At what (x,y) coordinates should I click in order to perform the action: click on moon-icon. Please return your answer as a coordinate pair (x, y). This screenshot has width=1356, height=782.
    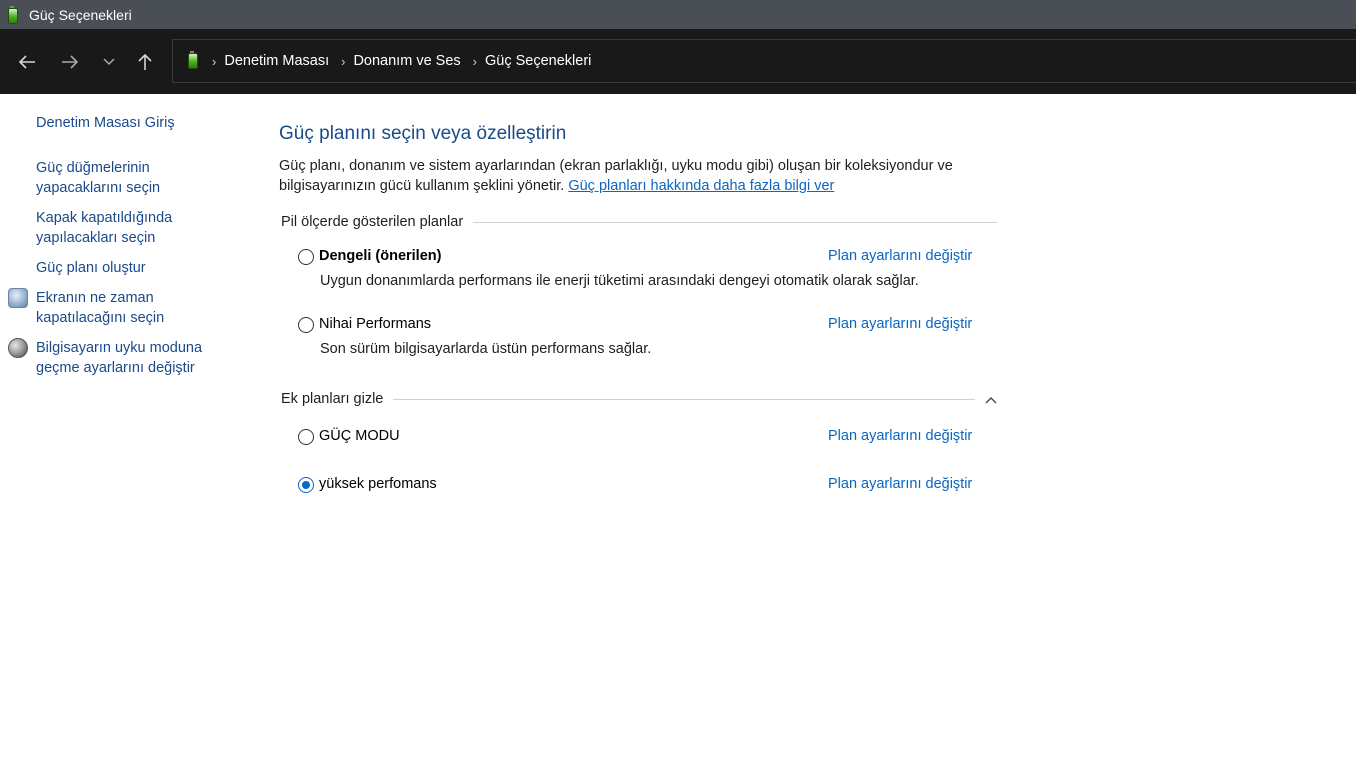
    Looking at the image, I should click on (18, 348).